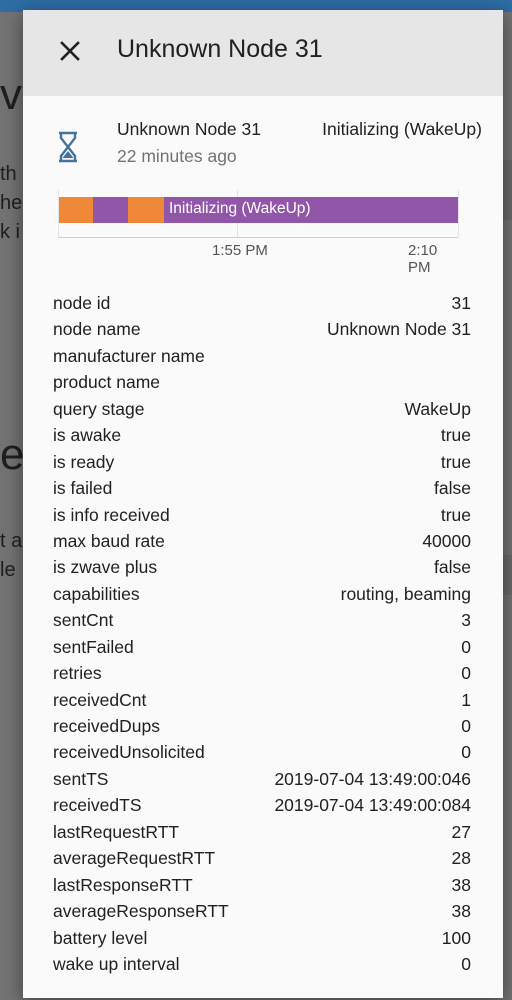 The width and height of the screenshot is (512, 1000). I want to click on attribute-value: 2019-07-04 13:49:00:046, so click(372, 778).